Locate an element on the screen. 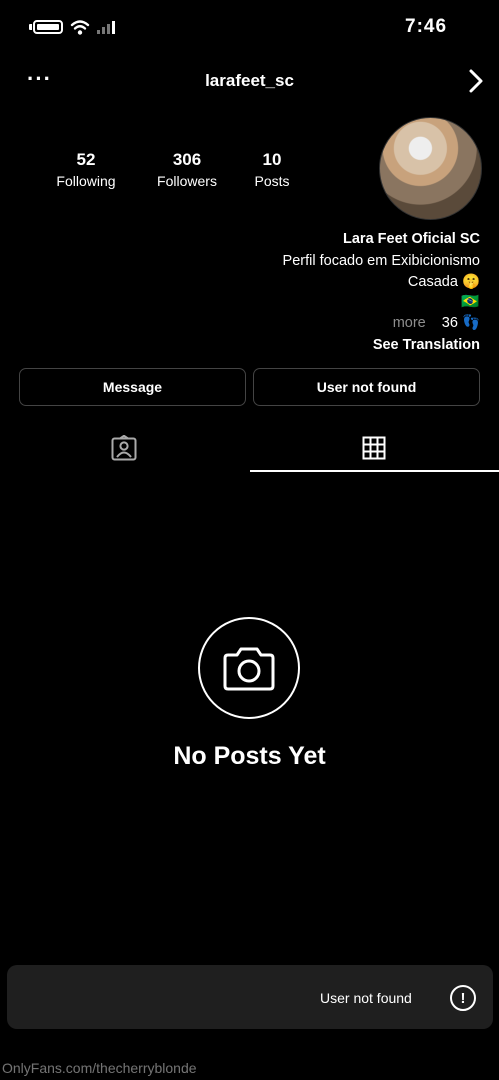 The image size is (499, 1080). toast-message: User not found is located at coordinates (366, 998).